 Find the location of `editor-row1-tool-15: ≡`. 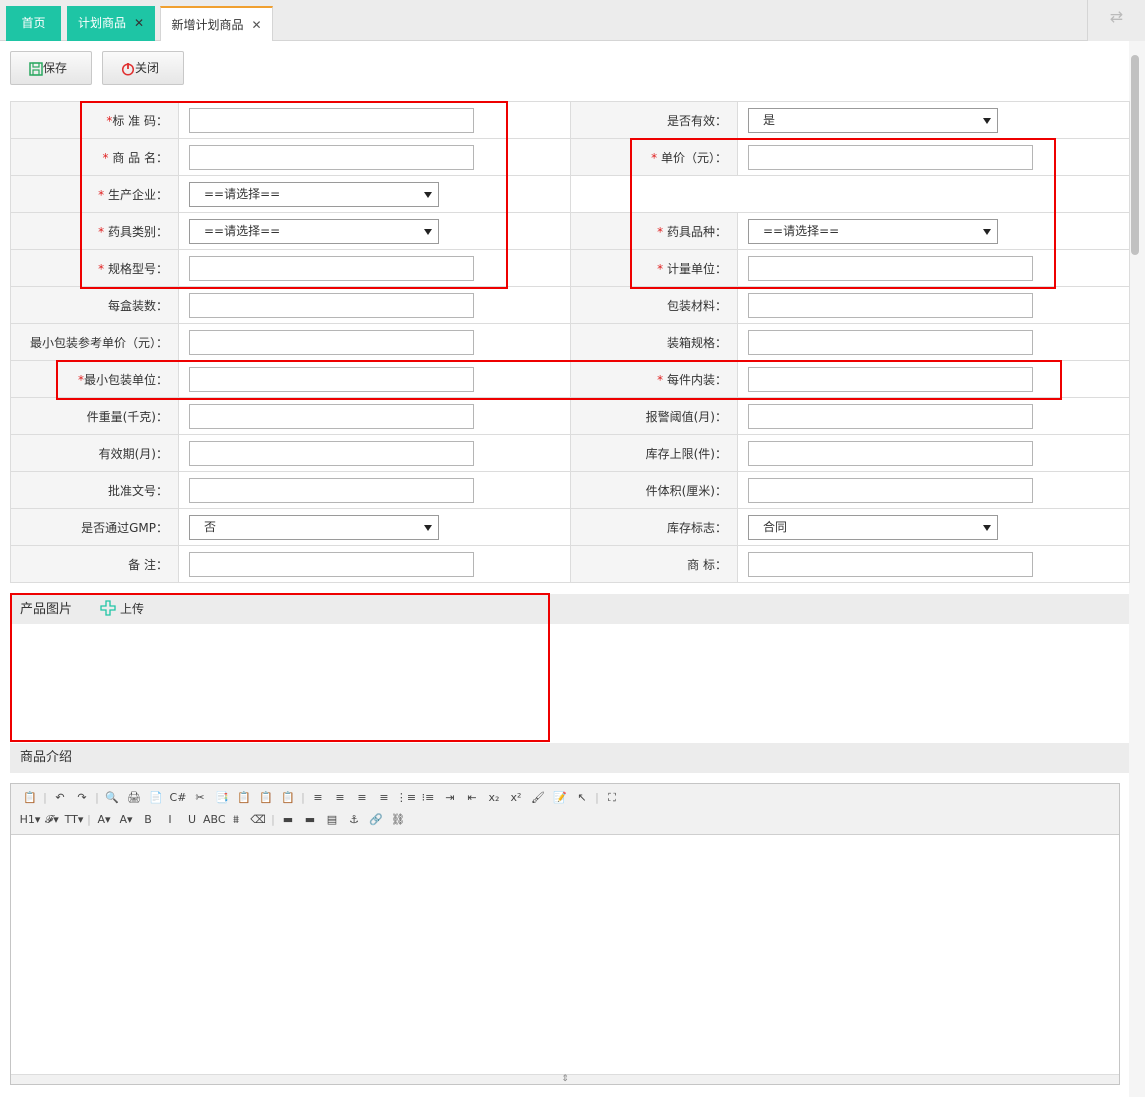

editor-row1-tool-15: ≡ is located at coordinates (318, 798).